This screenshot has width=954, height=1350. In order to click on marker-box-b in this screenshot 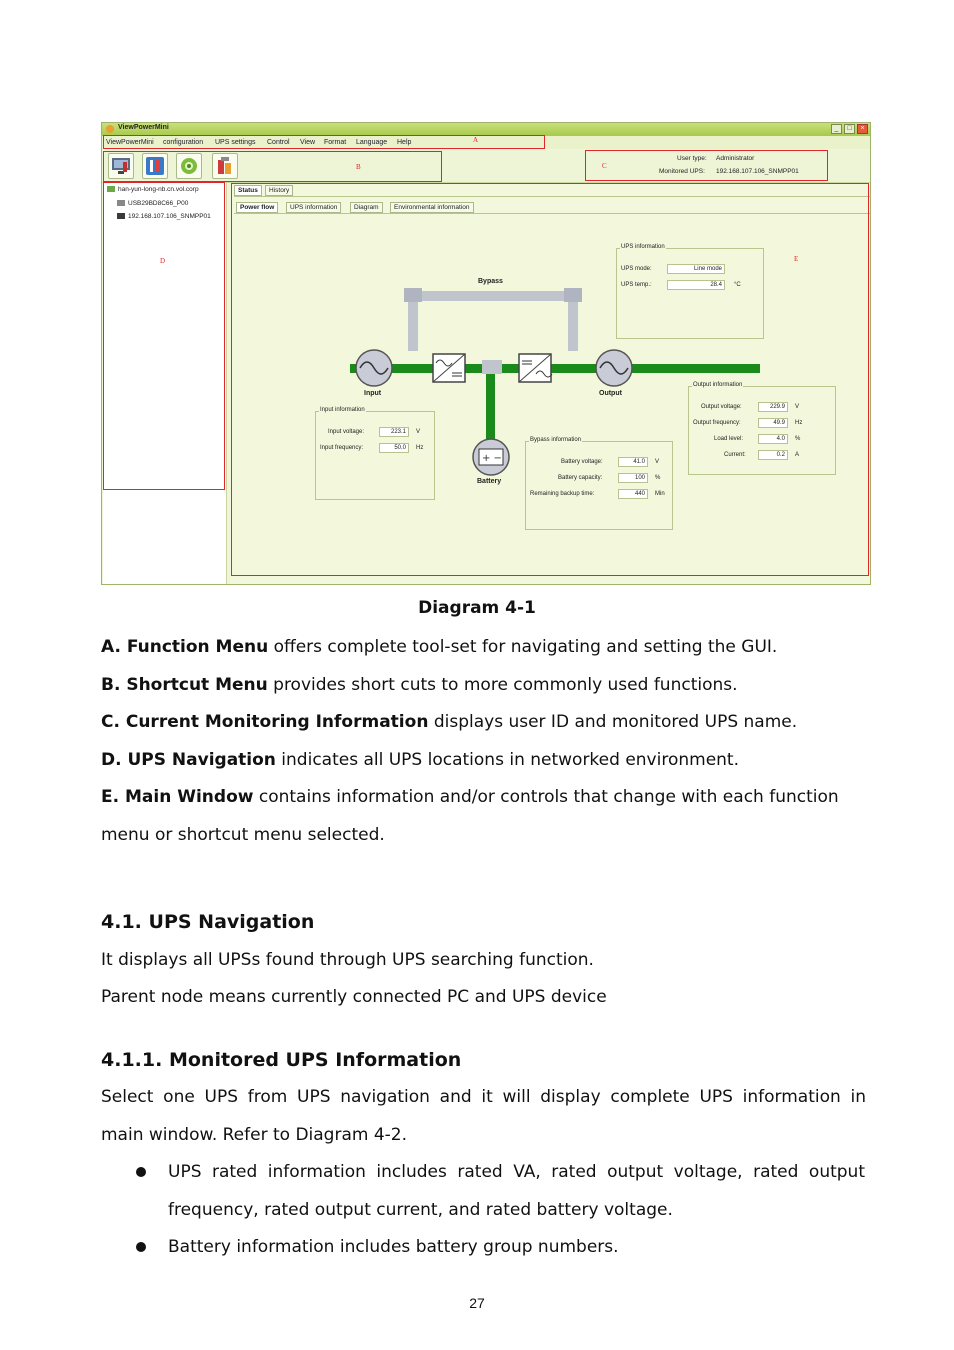, I will do `click(272, 166)`.